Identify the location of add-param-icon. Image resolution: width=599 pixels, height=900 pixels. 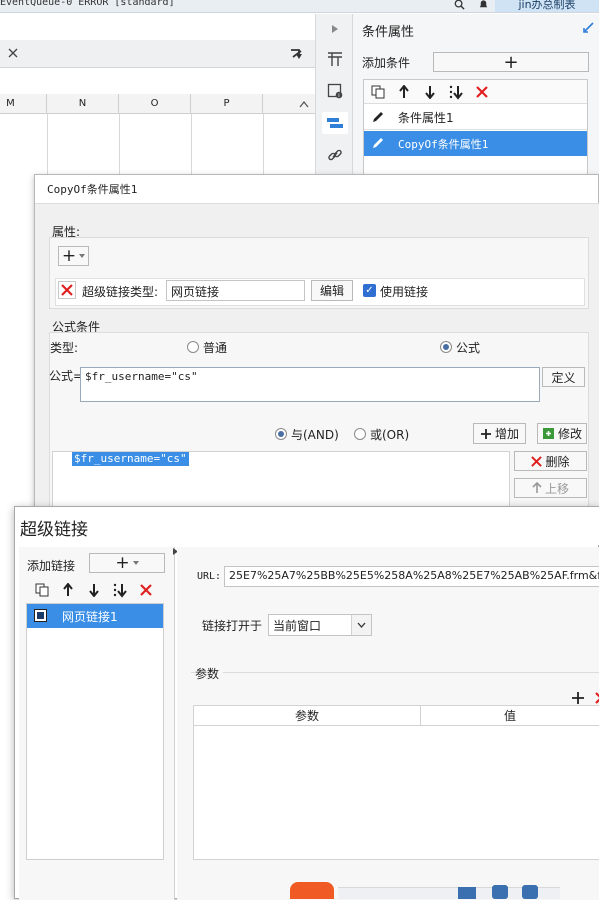
(578, 698).